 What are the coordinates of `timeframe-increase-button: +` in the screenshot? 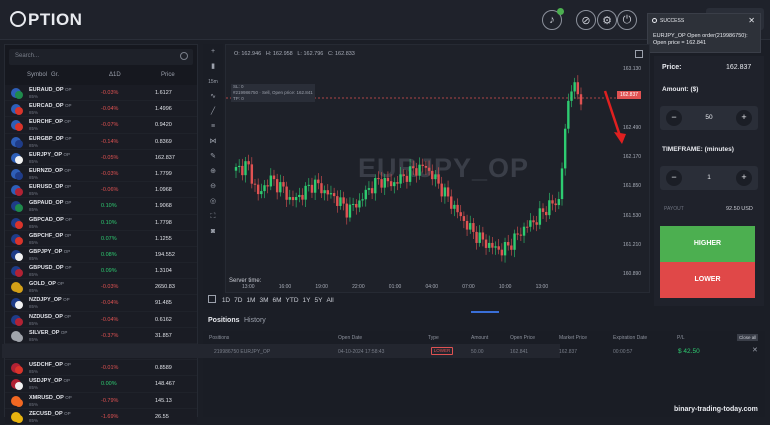 It's located at (744, 178).